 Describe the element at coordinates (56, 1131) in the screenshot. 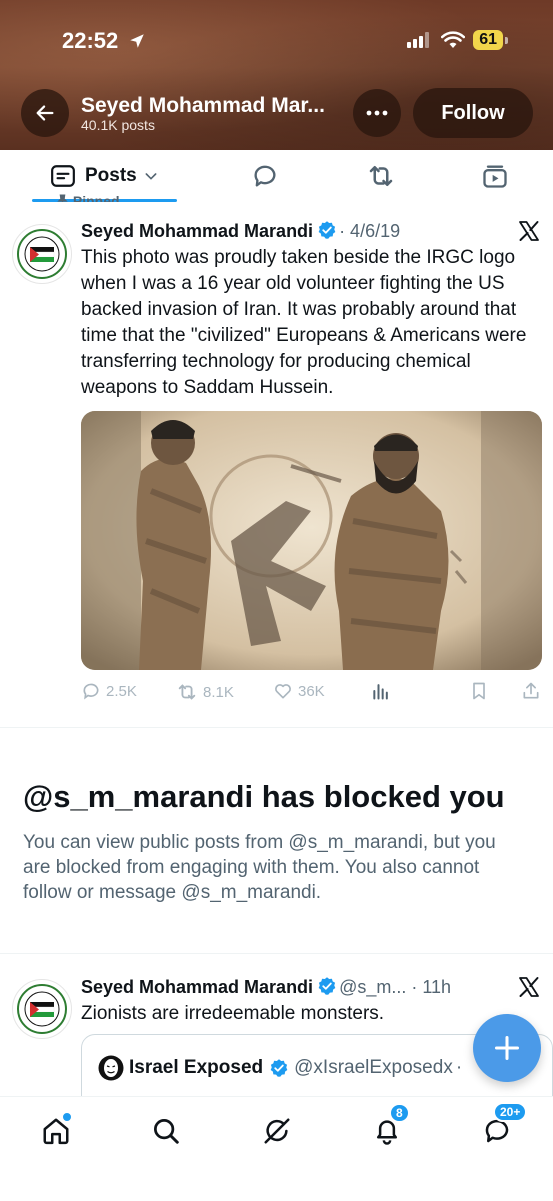

I see `nav-home` at that location.